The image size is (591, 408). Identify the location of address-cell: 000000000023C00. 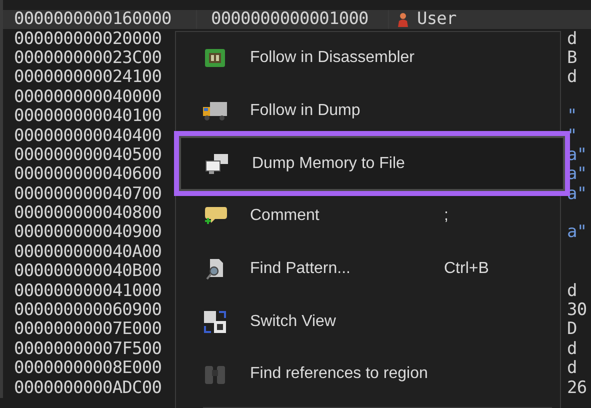
(88, 58).